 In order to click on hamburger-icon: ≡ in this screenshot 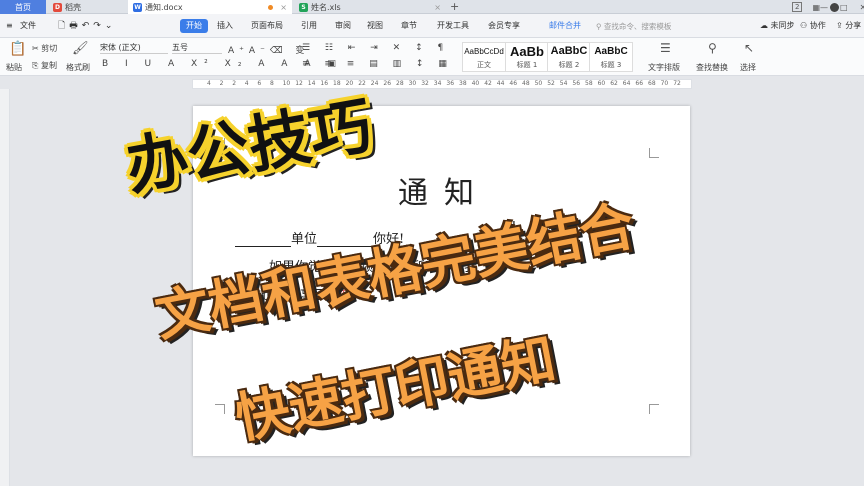, I will do `click(9, 26)`.